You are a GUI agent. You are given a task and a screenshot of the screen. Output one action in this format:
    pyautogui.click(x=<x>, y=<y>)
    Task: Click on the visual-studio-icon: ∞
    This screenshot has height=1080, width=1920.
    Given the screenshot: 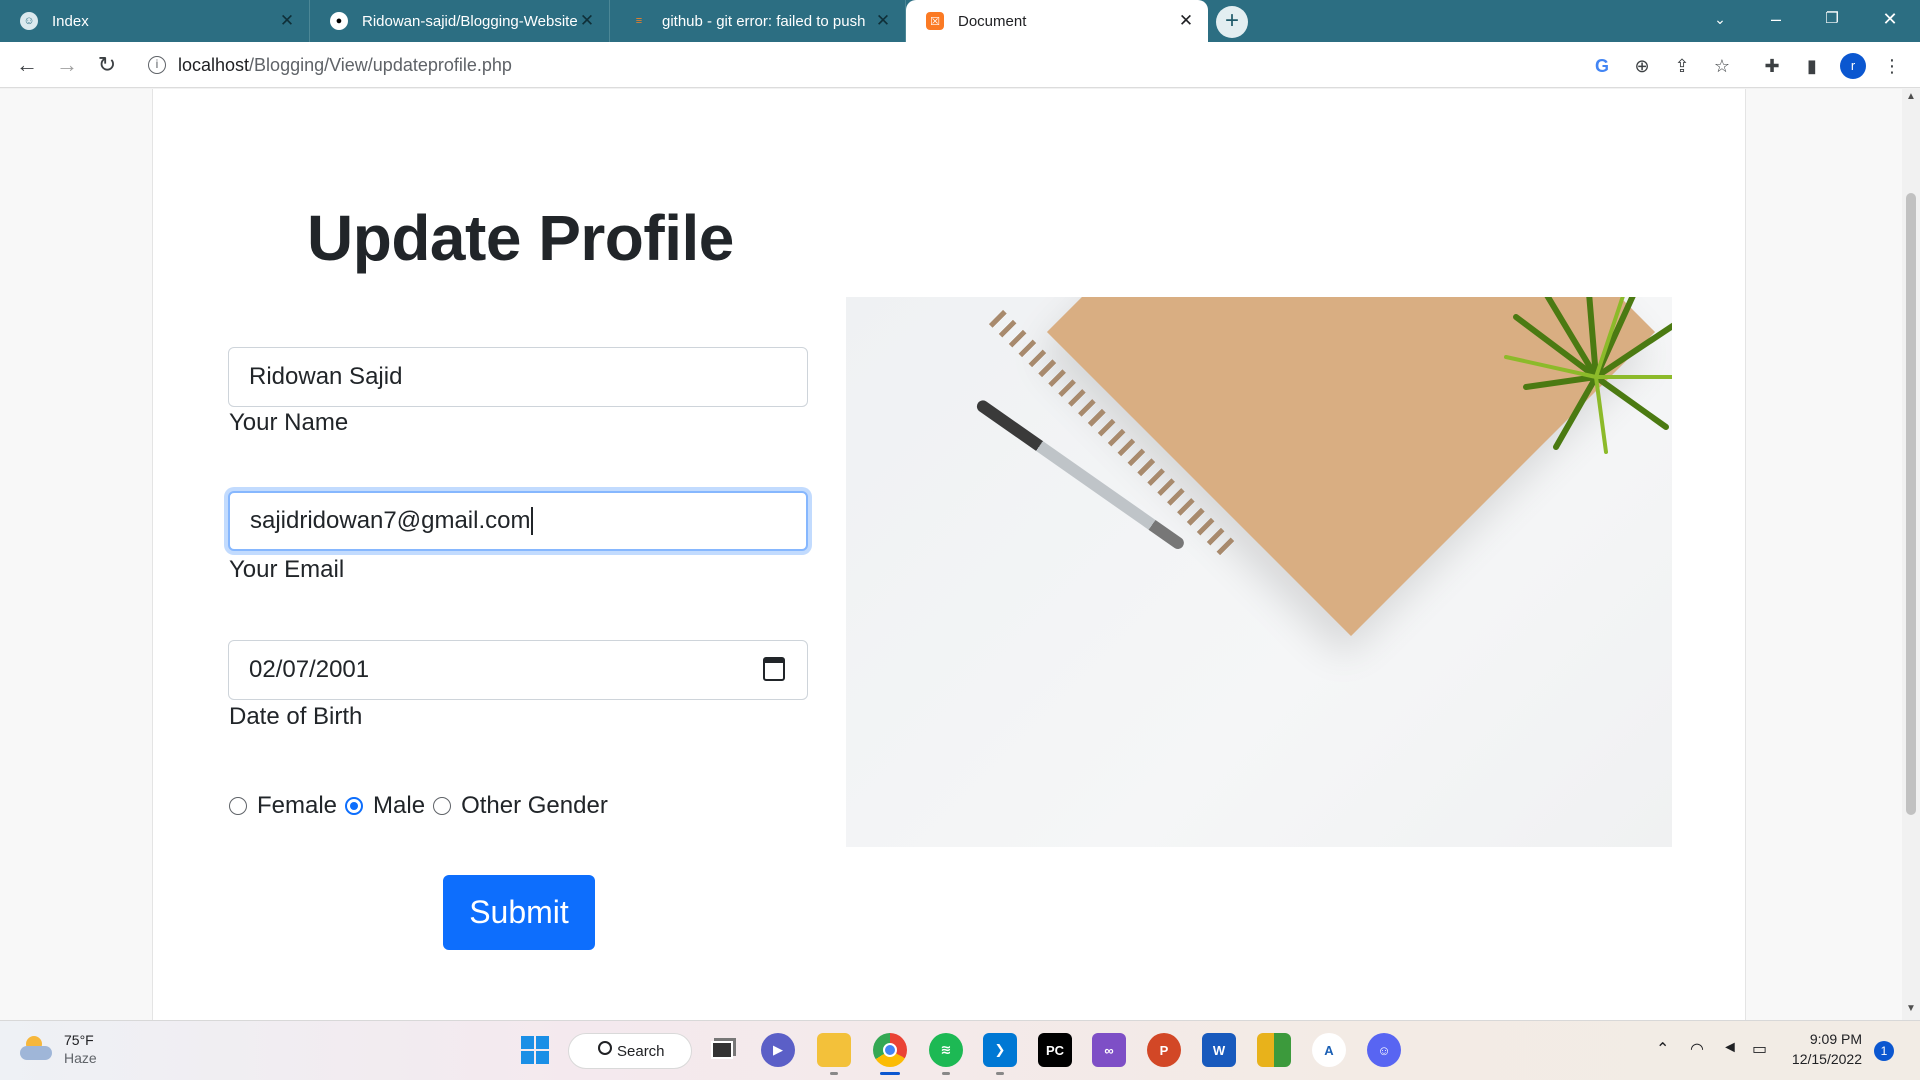 What is the action you would take?
    pyautogui.click(x=1109, y=1050)
    